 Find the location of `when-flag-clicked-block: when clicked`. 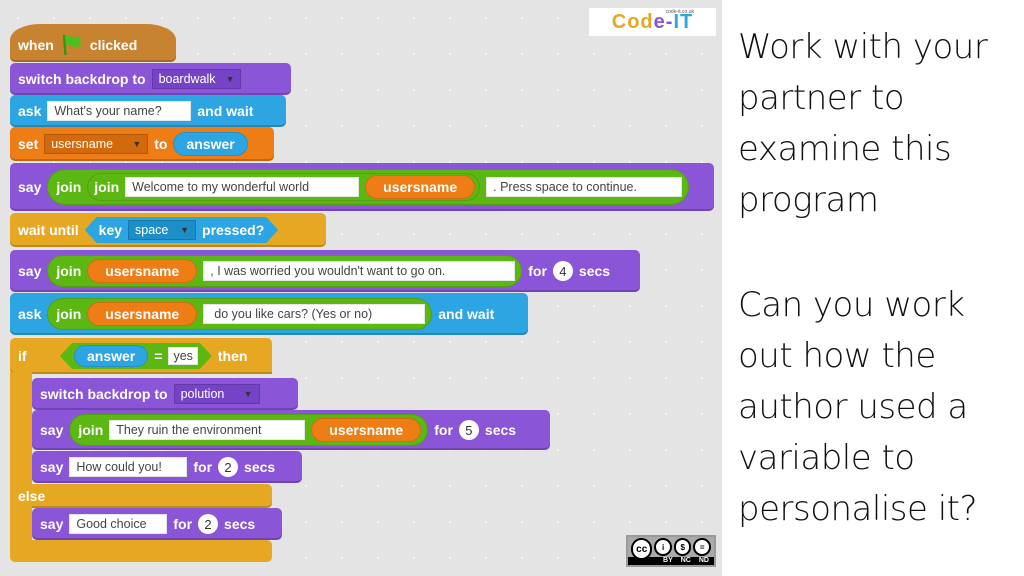

when-flag-clicked-block: when clicked is located at coordinates (93, 43).